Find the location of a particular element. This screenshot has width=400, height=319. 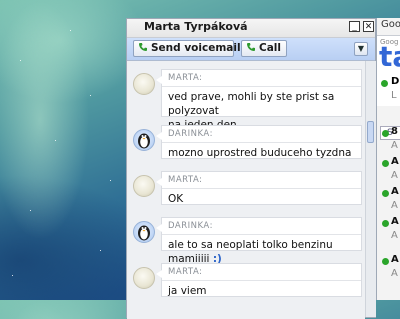

more-options-button: ▼ is located at coordinates (361, 49).